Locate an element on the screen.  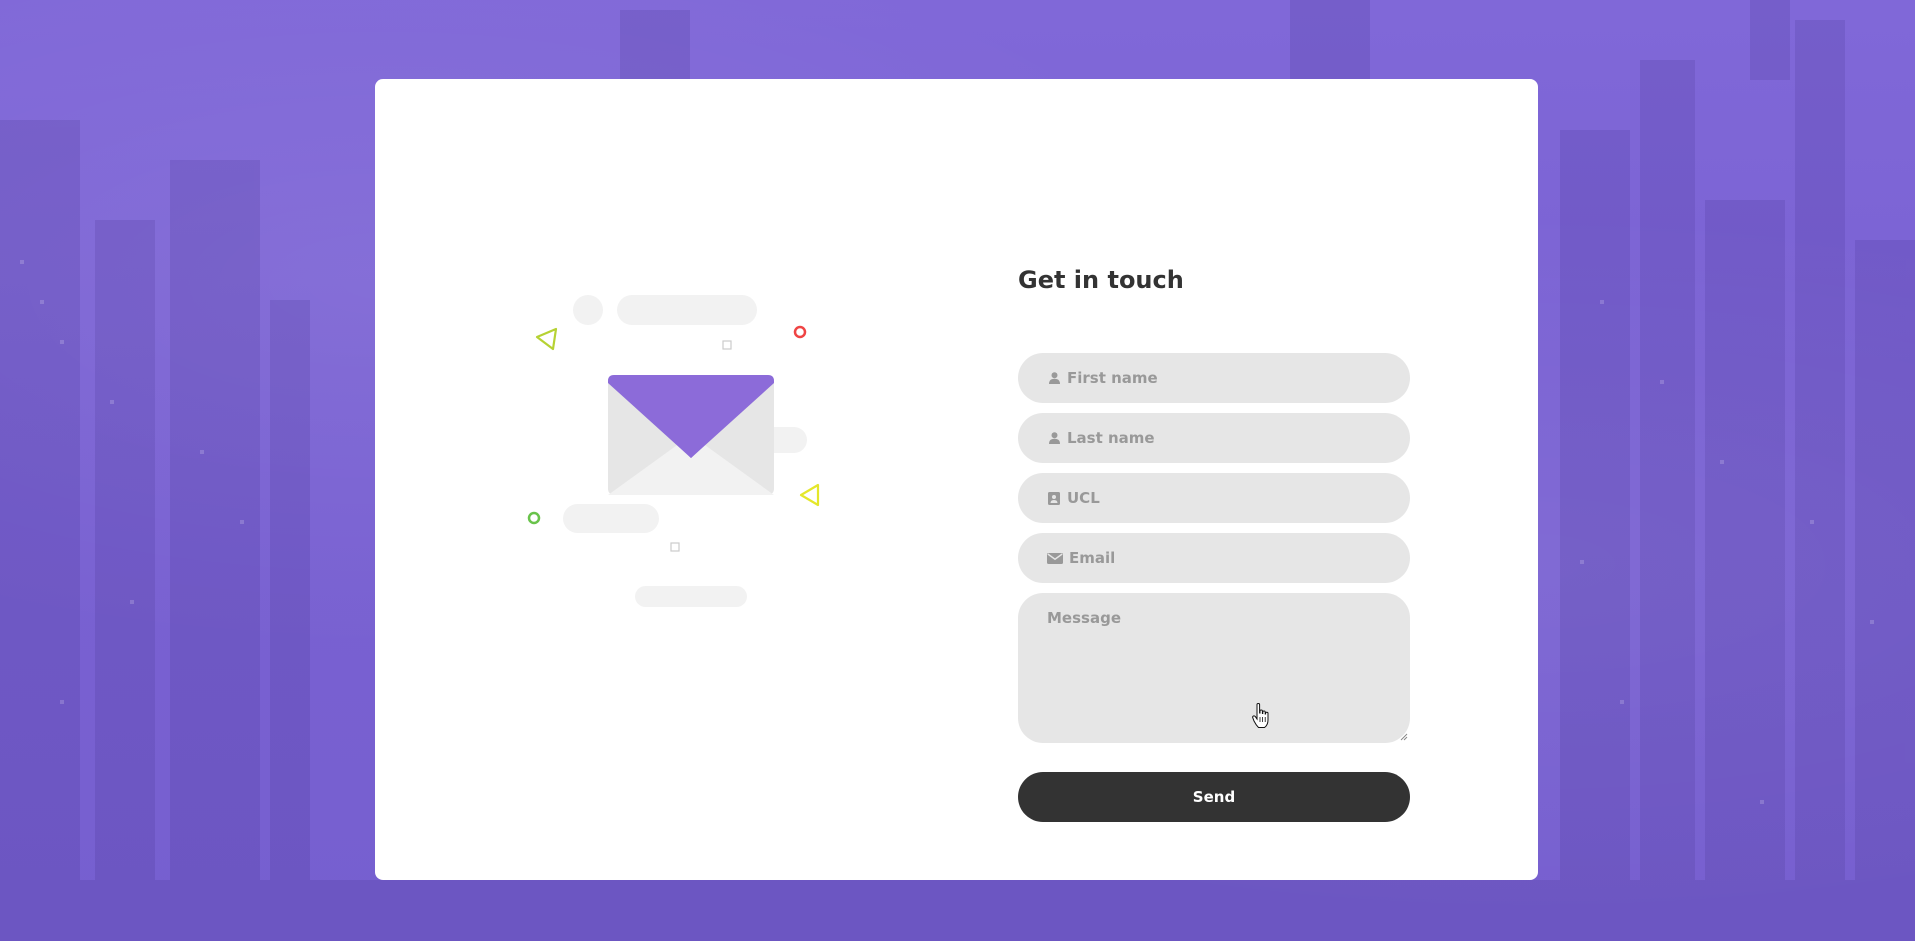
last-name-field is located at coordinates (1214, 438).